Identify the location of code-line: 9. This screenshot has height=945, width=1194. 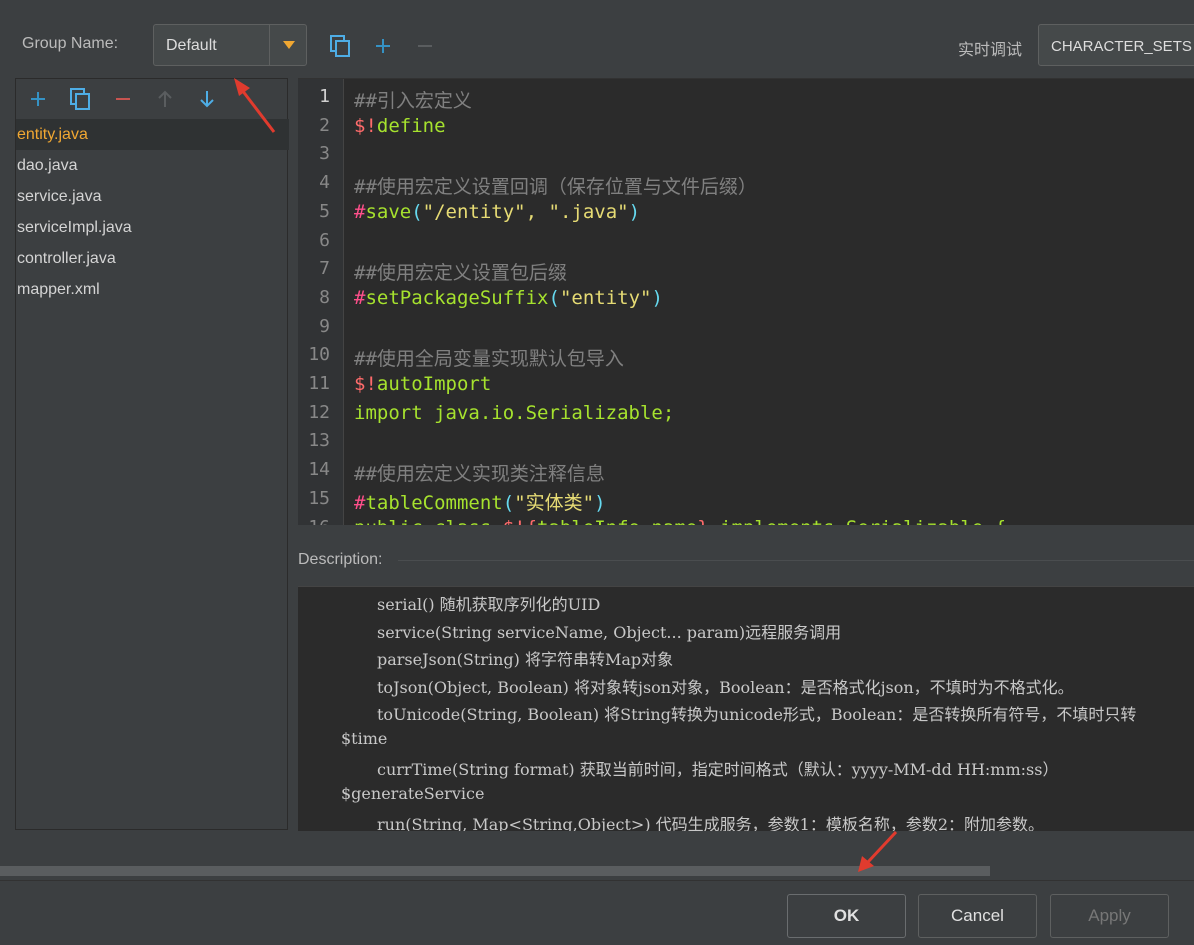
(746, 327).